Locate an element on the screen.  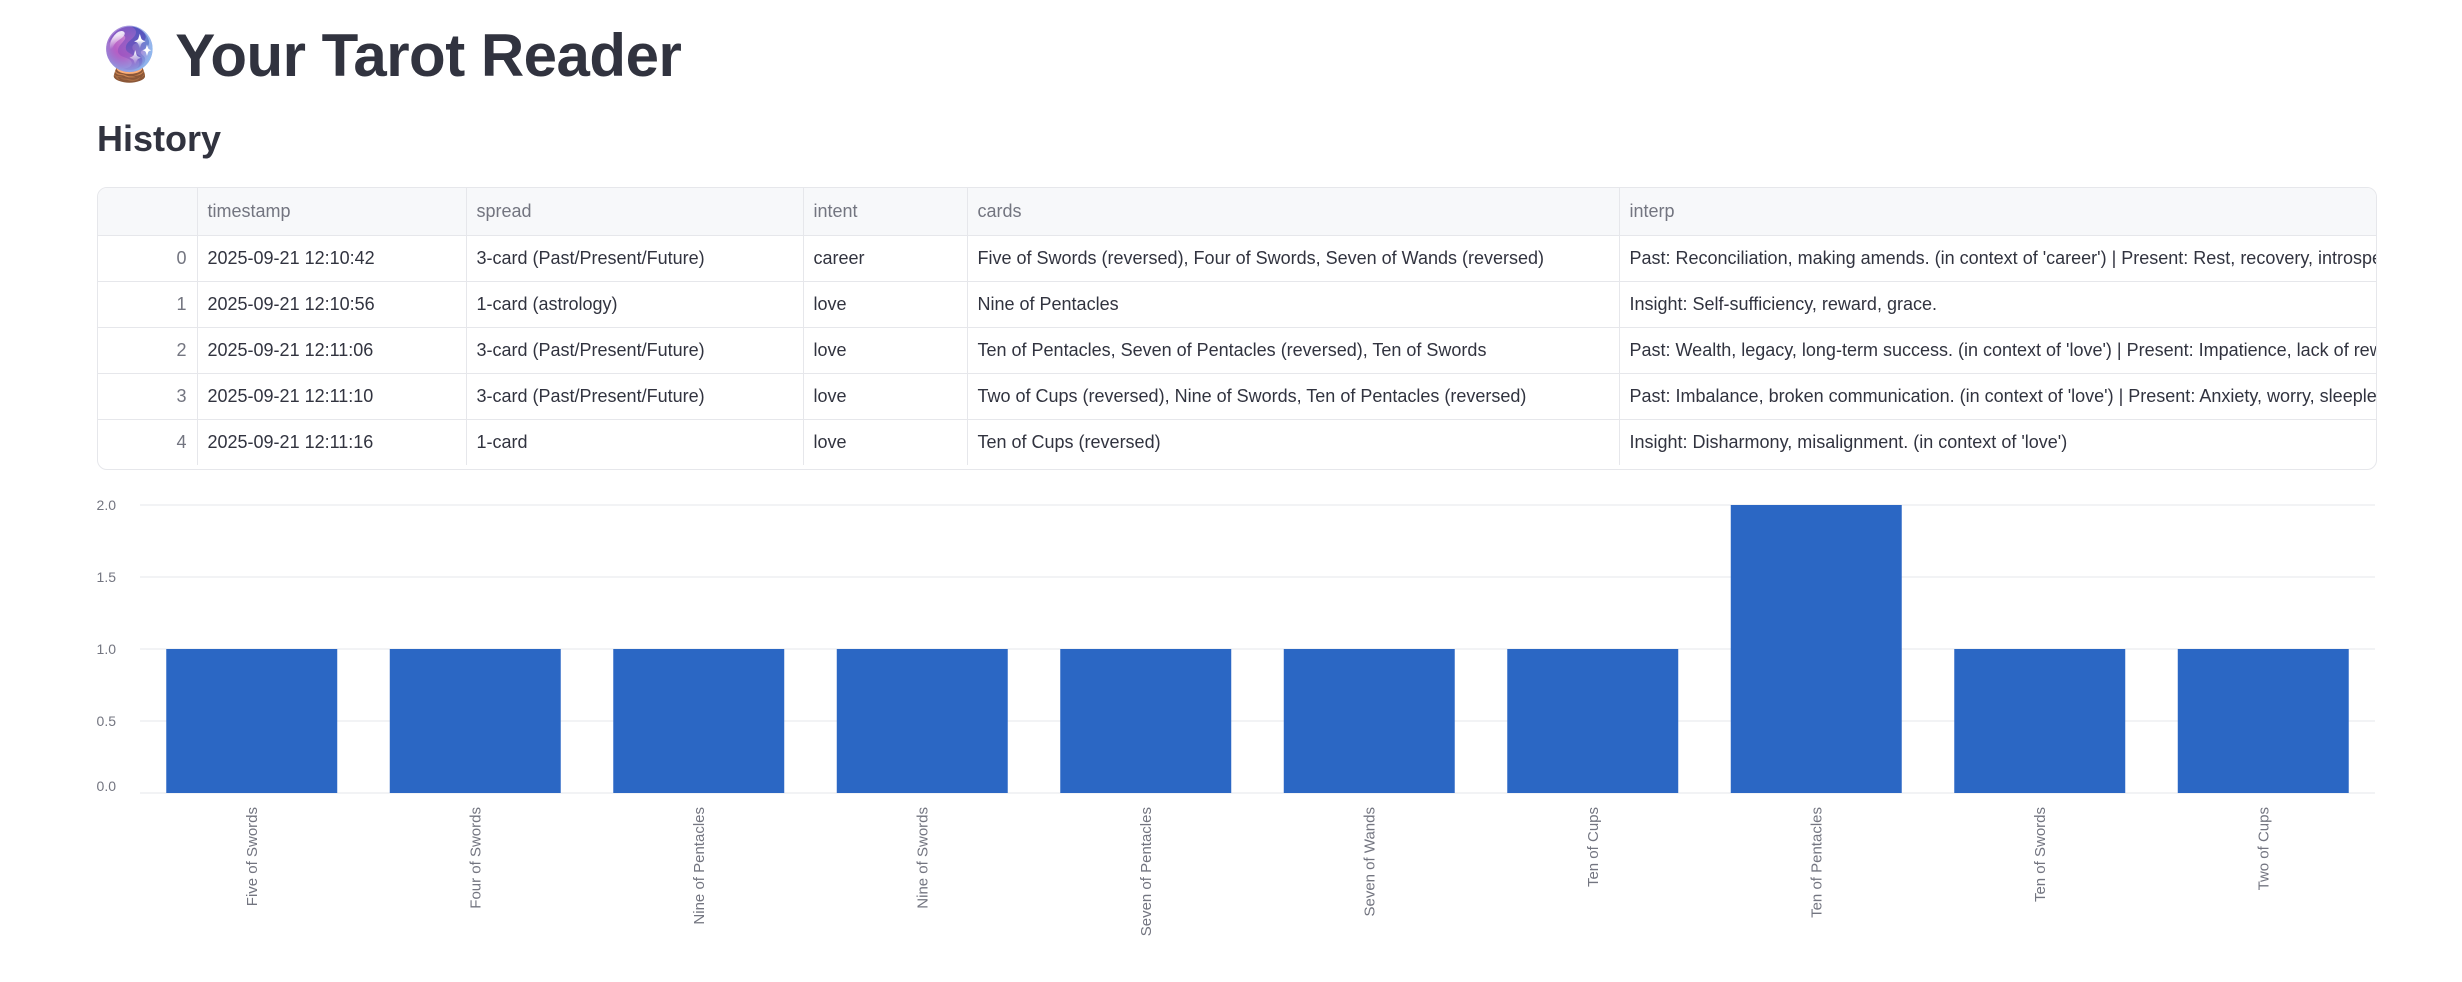
x-tick-label: Nine of Pentacles is located at coordinates (699, 866).